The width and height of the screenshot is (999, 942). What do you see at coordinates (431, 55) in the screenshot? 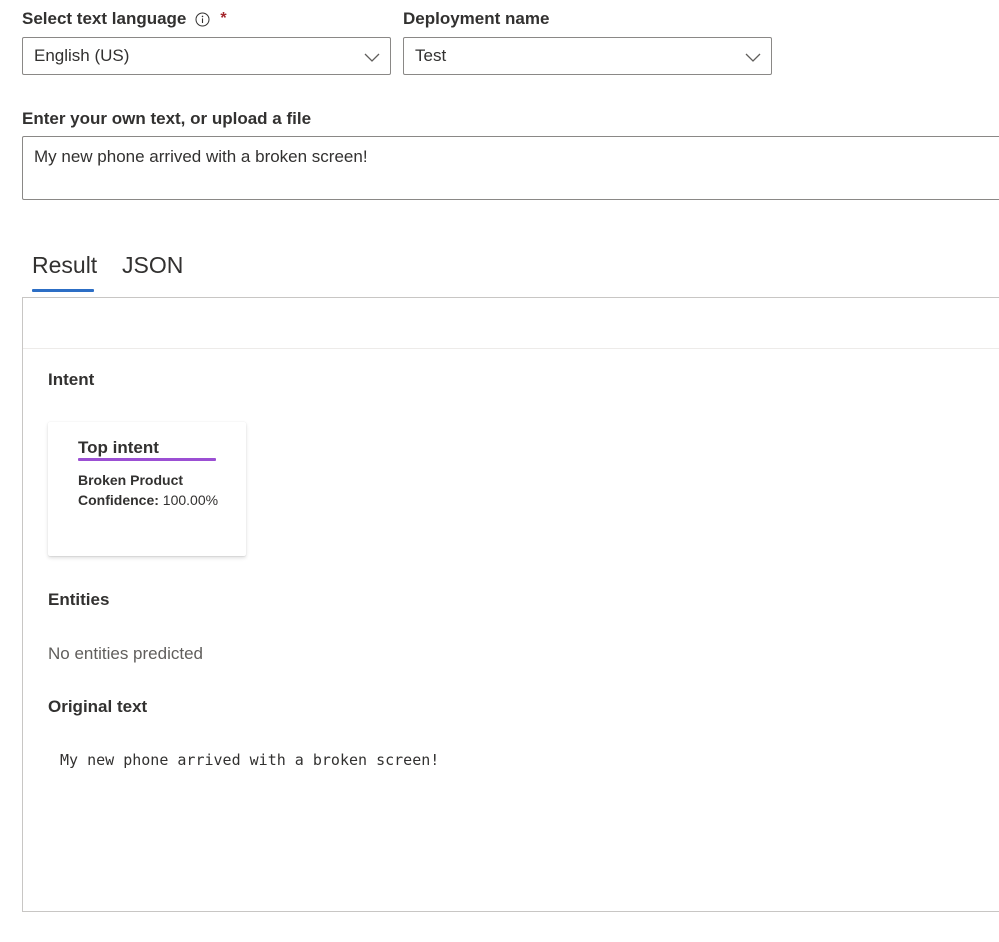
I see `deployment-dropdown-value: Test` at bounding box center [431, 55].